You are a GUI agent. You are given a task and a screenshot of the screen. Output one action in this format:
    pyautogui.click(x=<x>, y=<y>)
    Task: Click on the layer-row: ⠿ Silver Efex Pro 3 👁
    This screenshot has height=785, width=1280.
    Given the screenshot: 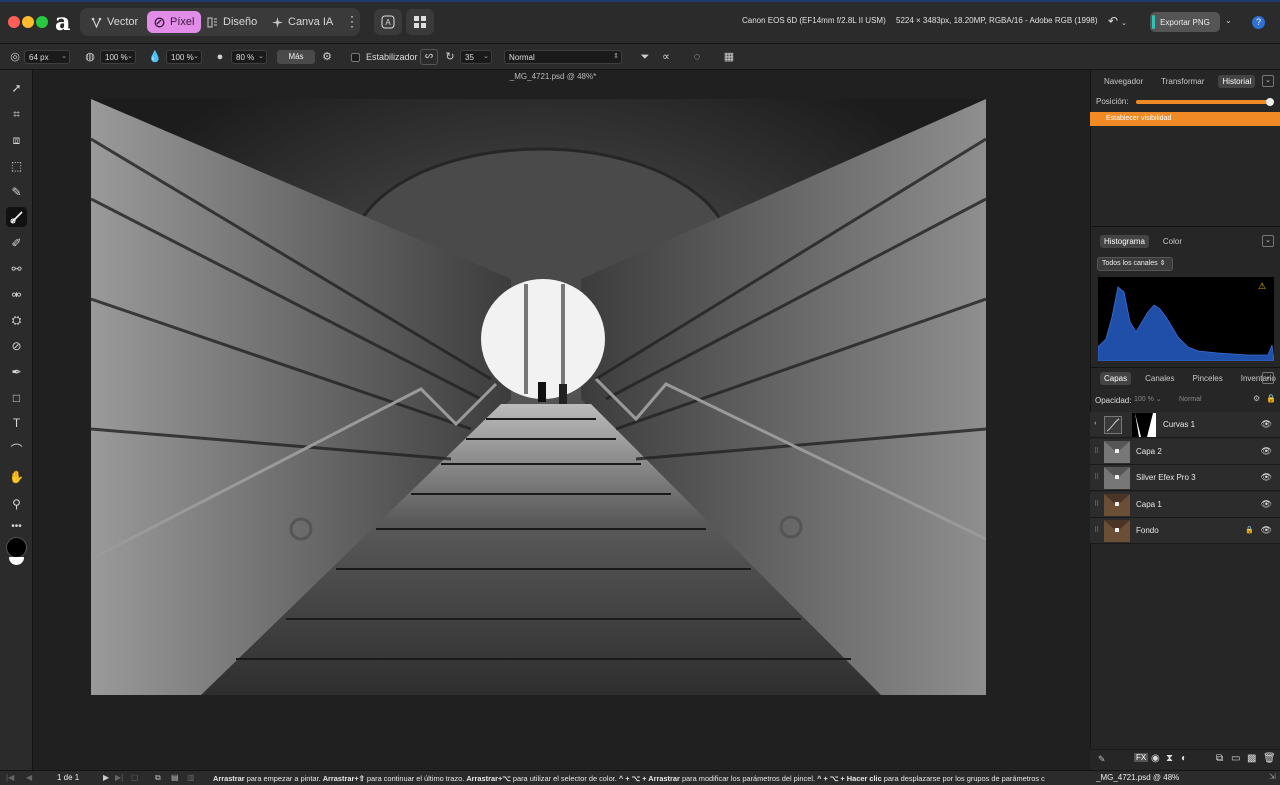 What is the action you would take?
    pyautogui.click(x=1185, y=478)
    